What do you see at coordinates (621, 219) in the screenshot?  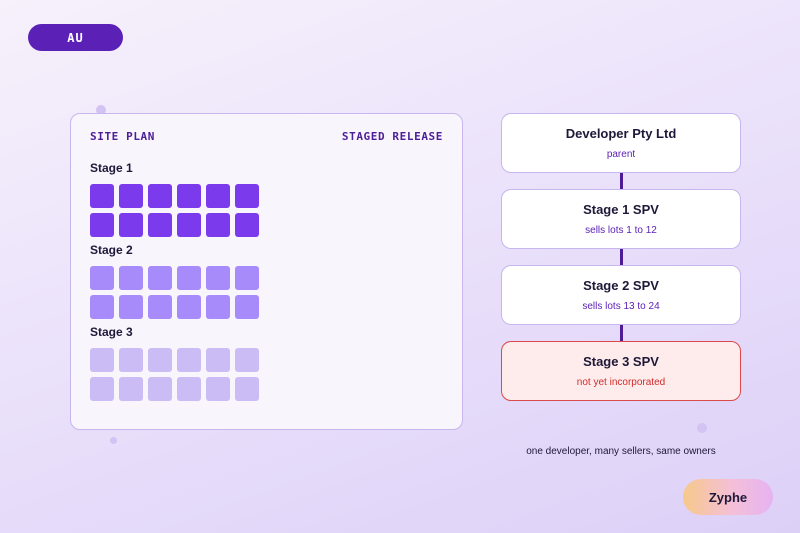 I see `entity-stage-1-spv: Stage 1 SPV sells lots 1 to 12` at bounding box center [621, 219].